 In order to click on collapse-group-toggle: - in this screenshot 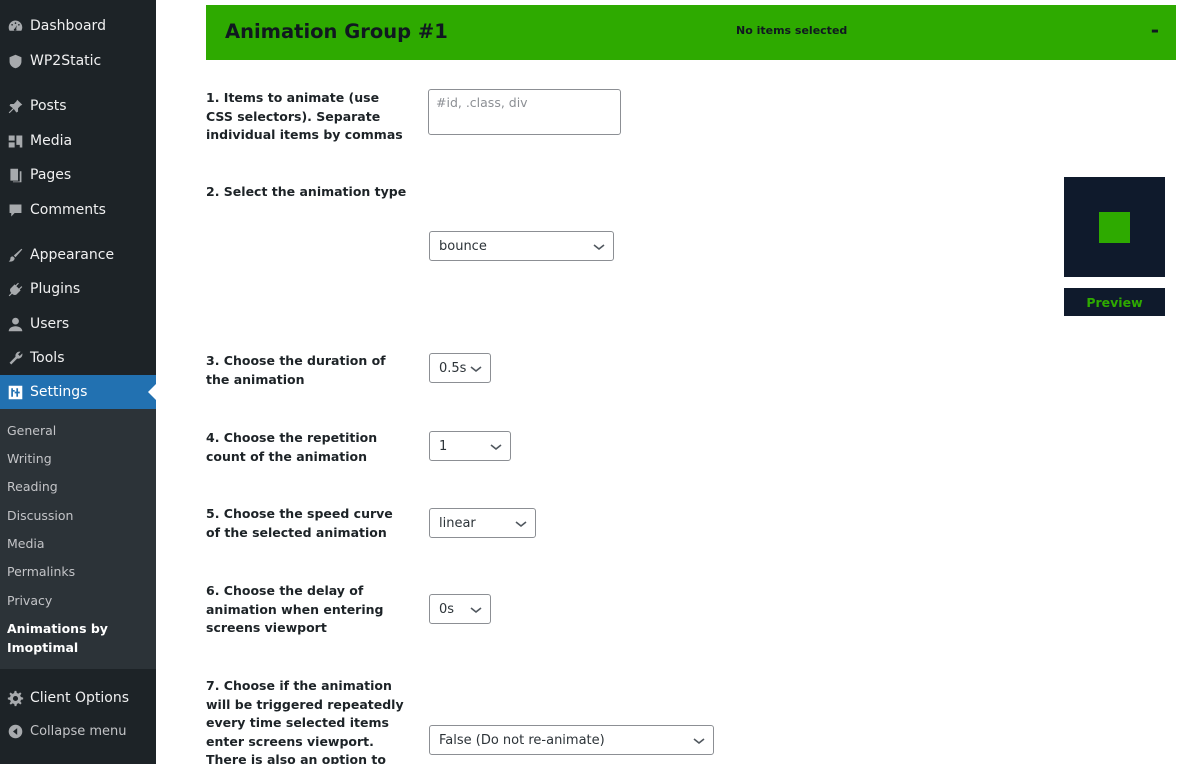, I will do `click(1155, 30)`.